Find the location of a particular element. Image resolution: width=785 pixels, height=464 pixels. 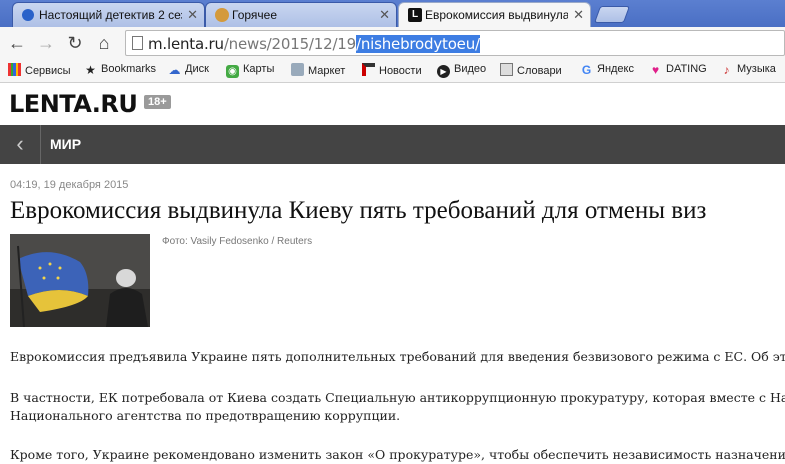

bookmark-label: Диск is located at coordinates (197, 69).